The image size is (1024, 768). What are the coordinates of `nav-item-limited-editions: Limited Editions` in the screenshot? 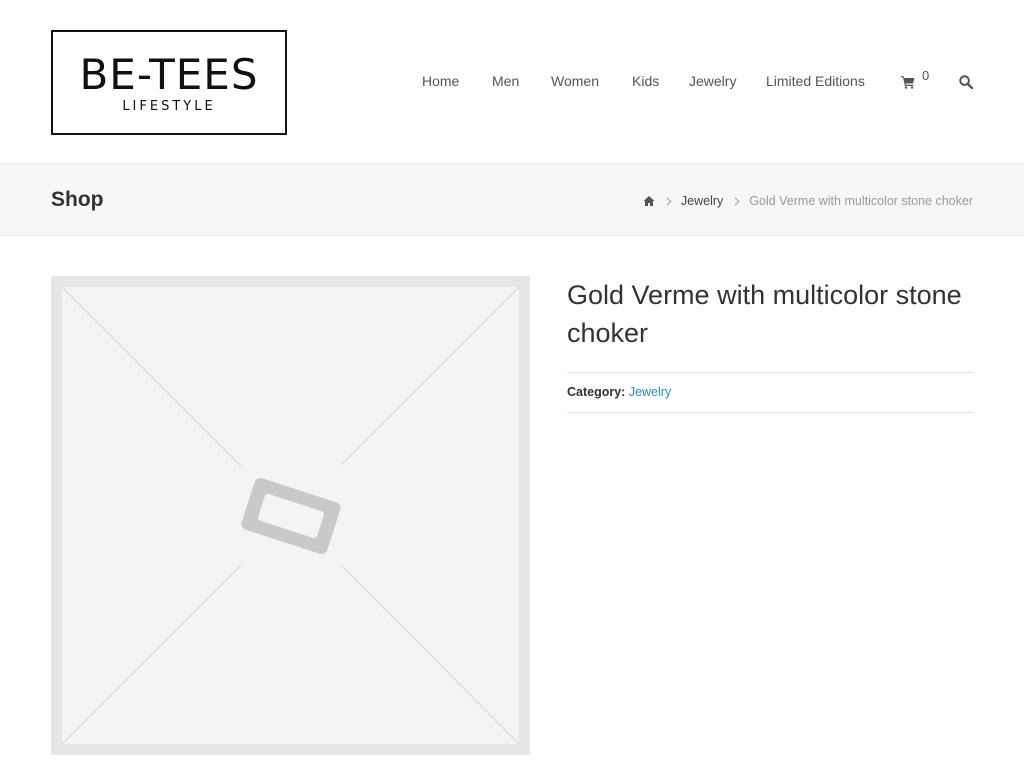 It's located at (815, 81).